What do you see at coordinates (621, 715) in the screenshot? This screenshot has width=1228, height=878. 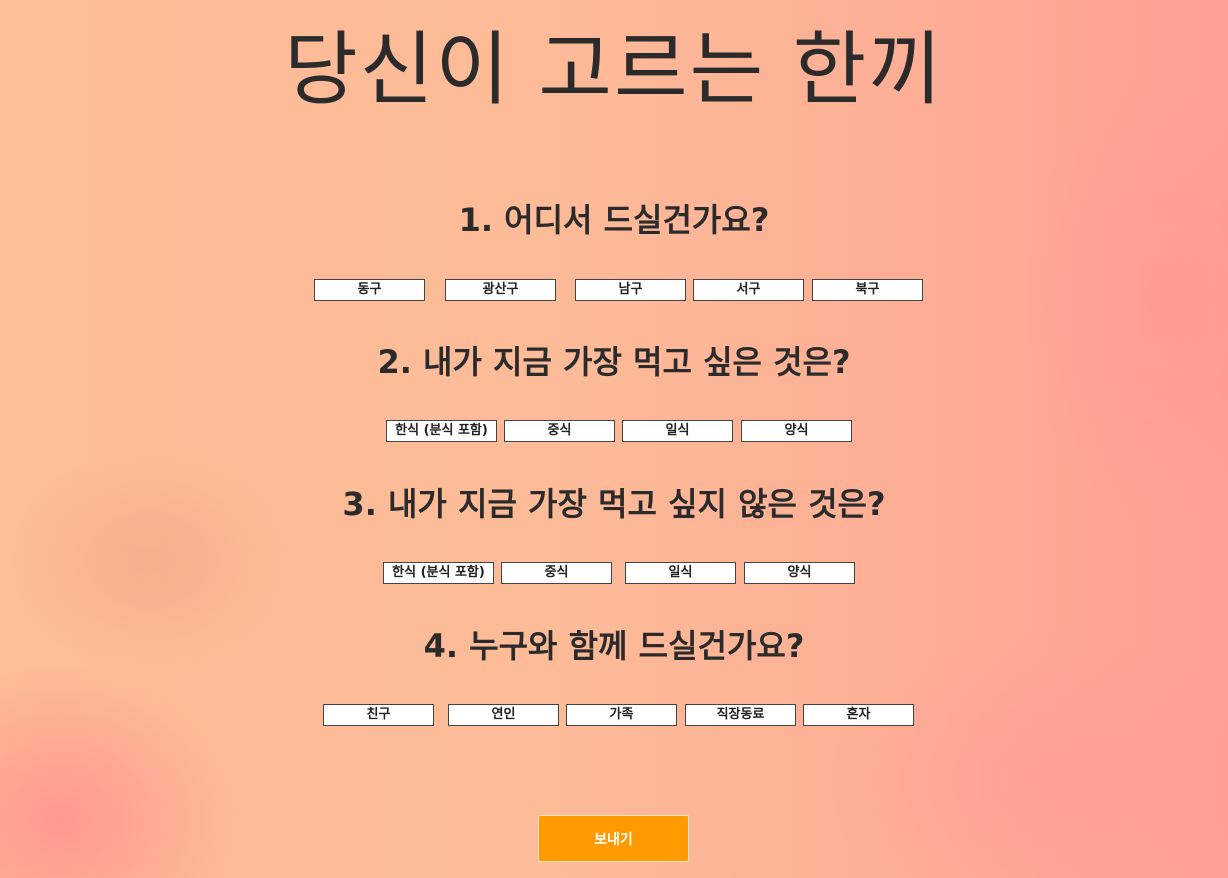 I see `option-q4-family: 가족` at bounding box center [621, 715].